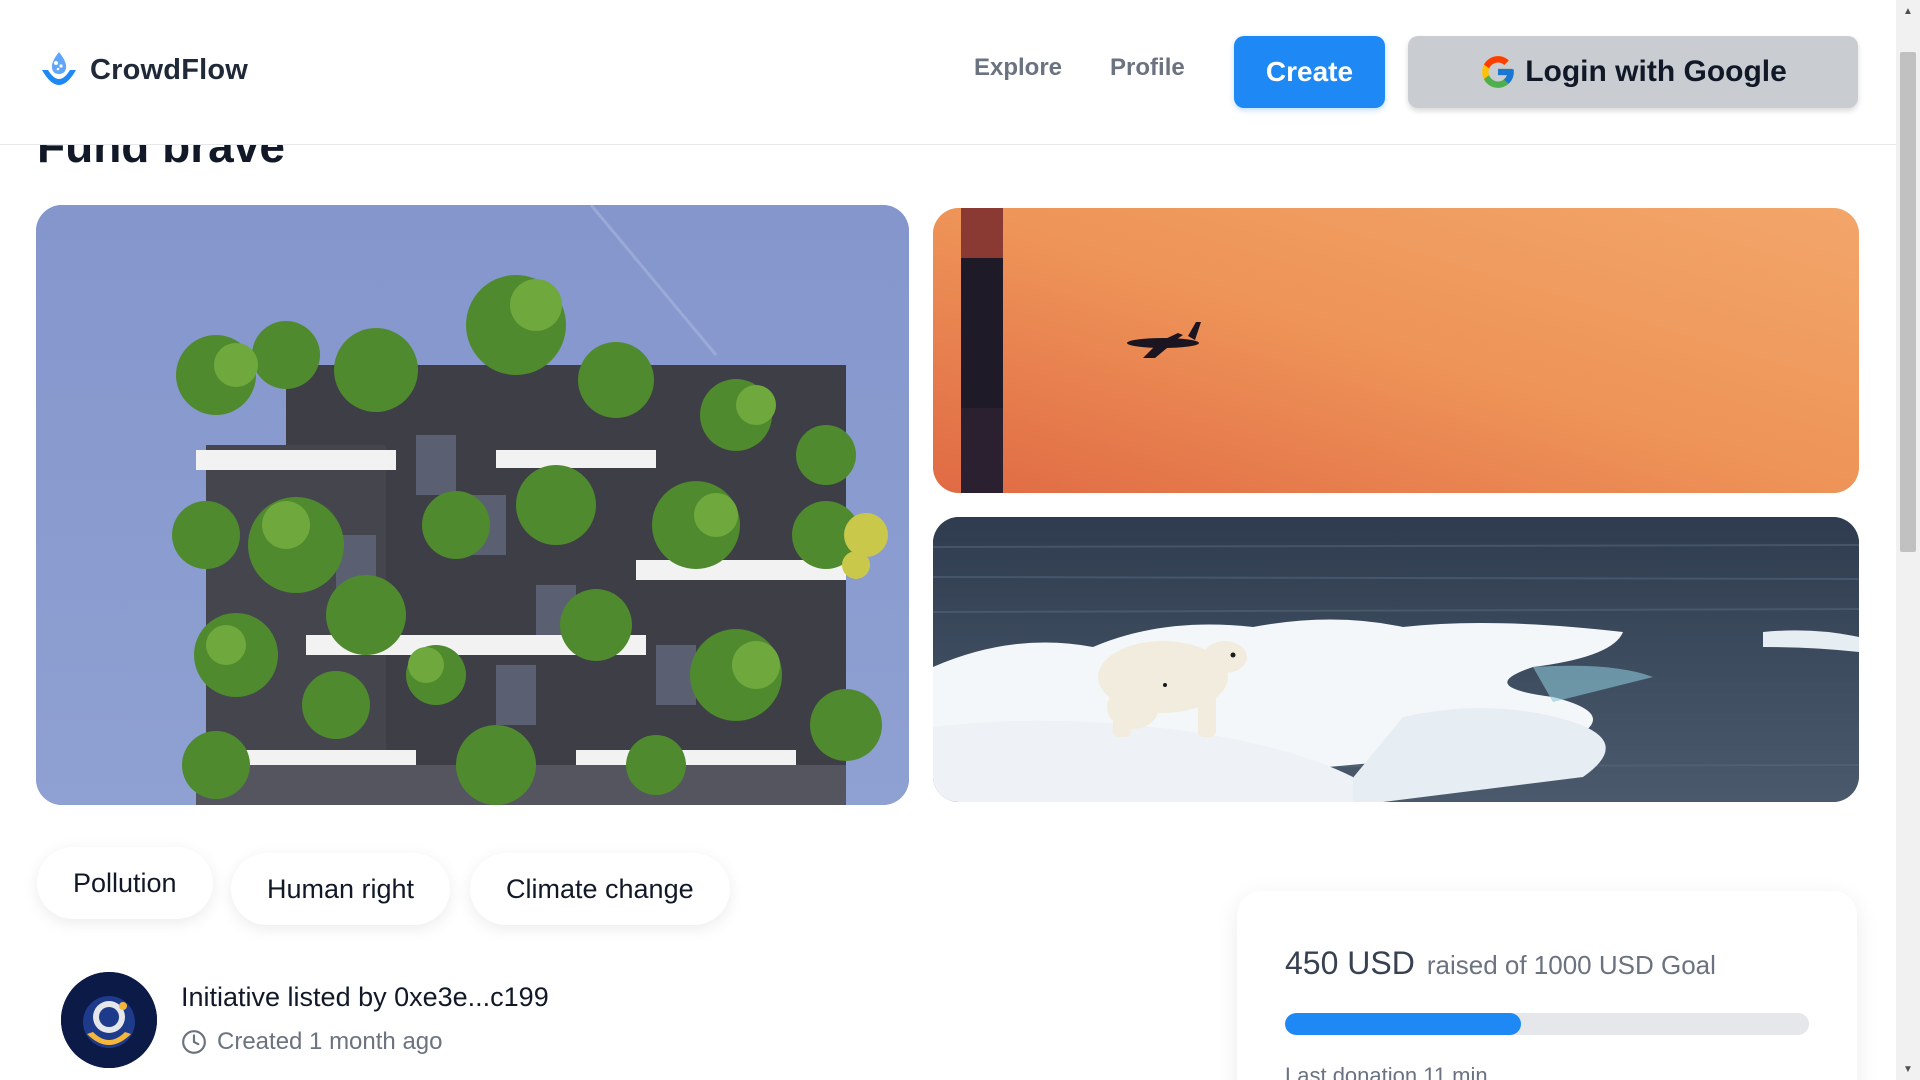 Image resolution: width=1920 pixels, height=1080 pixels. I want to click on login-with-google-button: Login with Google, so click(1633, 72).